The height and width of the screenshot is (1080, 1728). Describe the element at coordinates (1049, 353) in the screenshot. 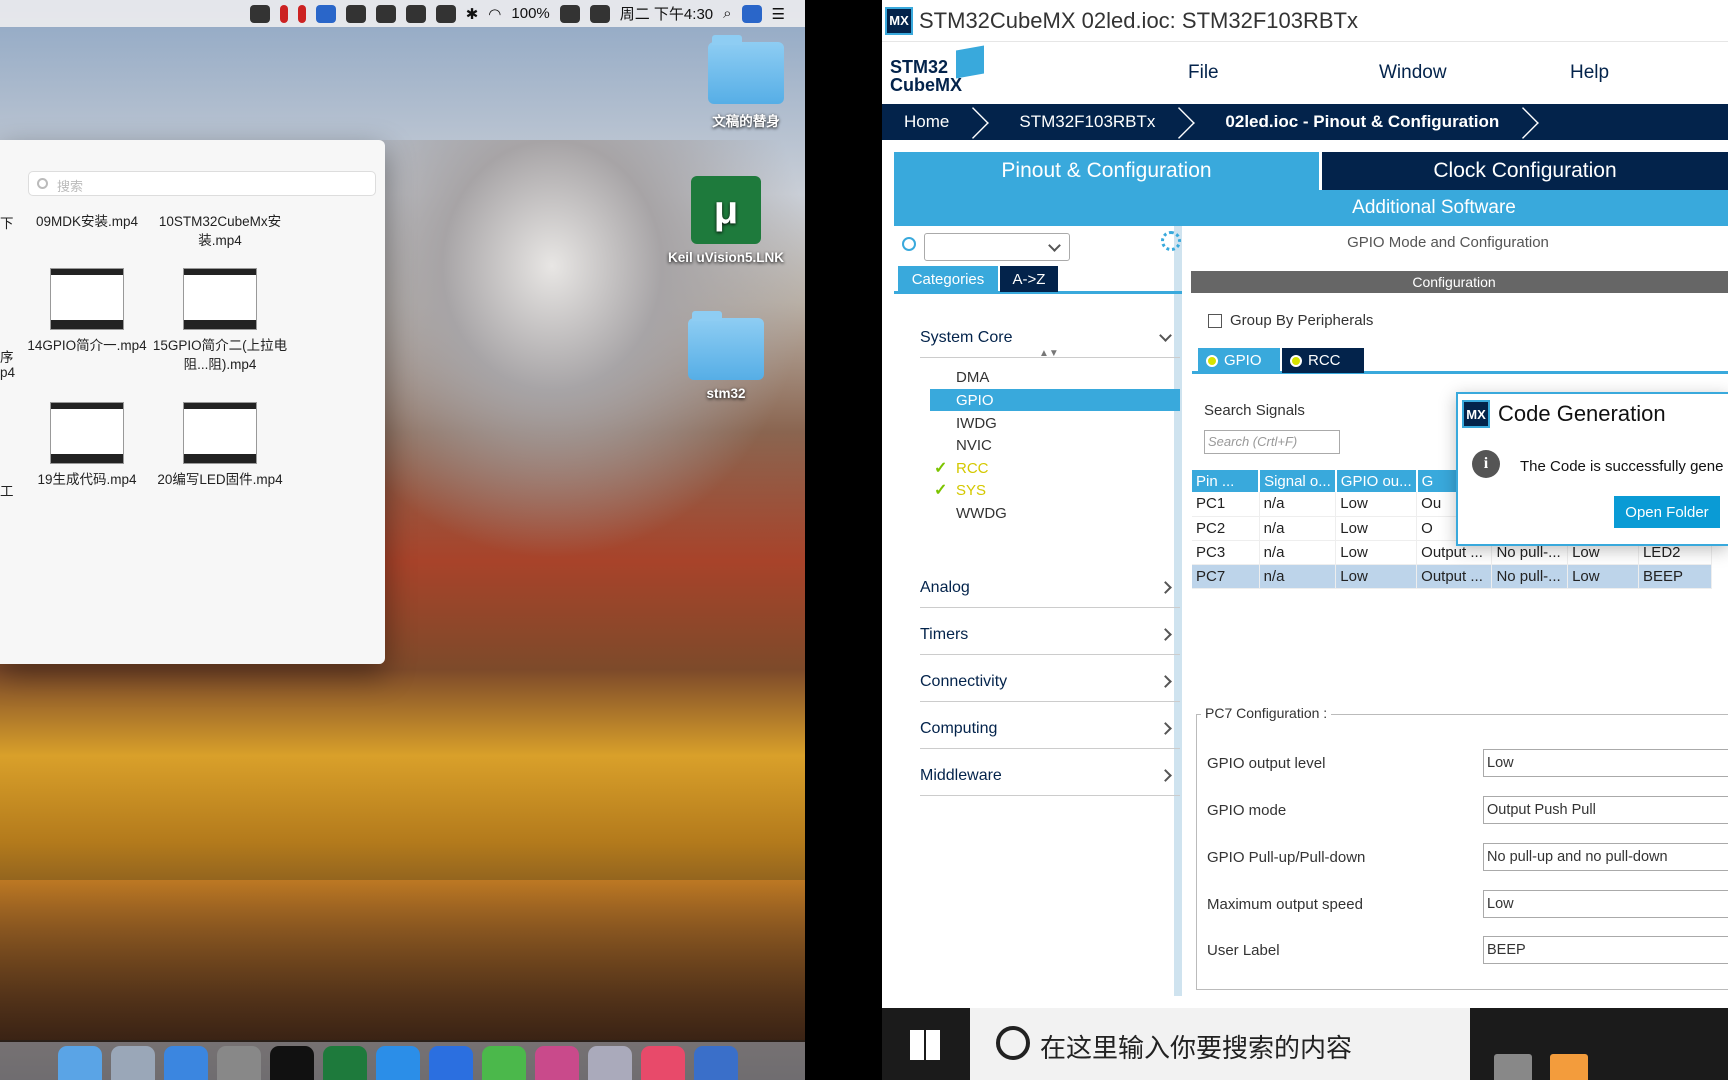

I see `sort-icon: ▲▼` at that location.